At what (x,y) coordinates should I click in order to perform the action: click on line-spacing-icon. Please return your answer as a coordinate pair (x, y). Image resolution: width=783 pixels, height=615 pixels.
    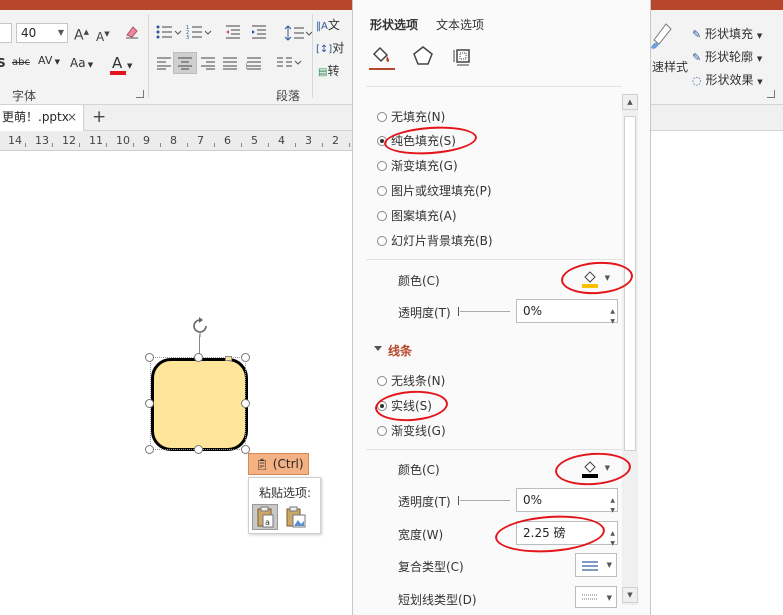
    Looking at the image, I should click on (298, 35).